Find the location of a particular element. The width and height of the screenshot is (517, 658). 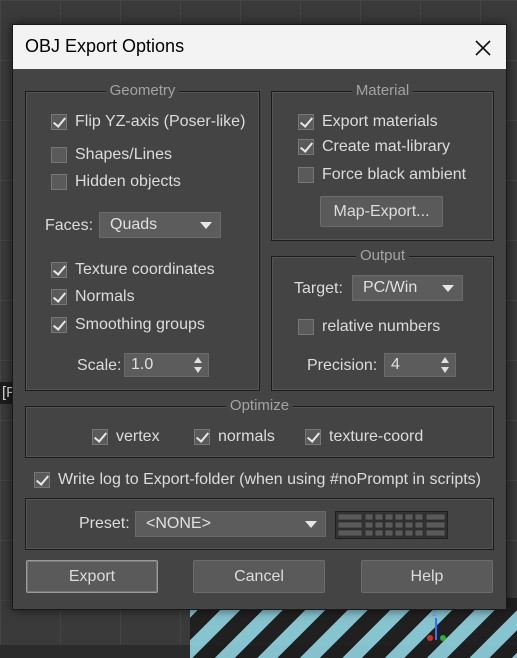

export-button: Export is located at coordinates (92, 576).